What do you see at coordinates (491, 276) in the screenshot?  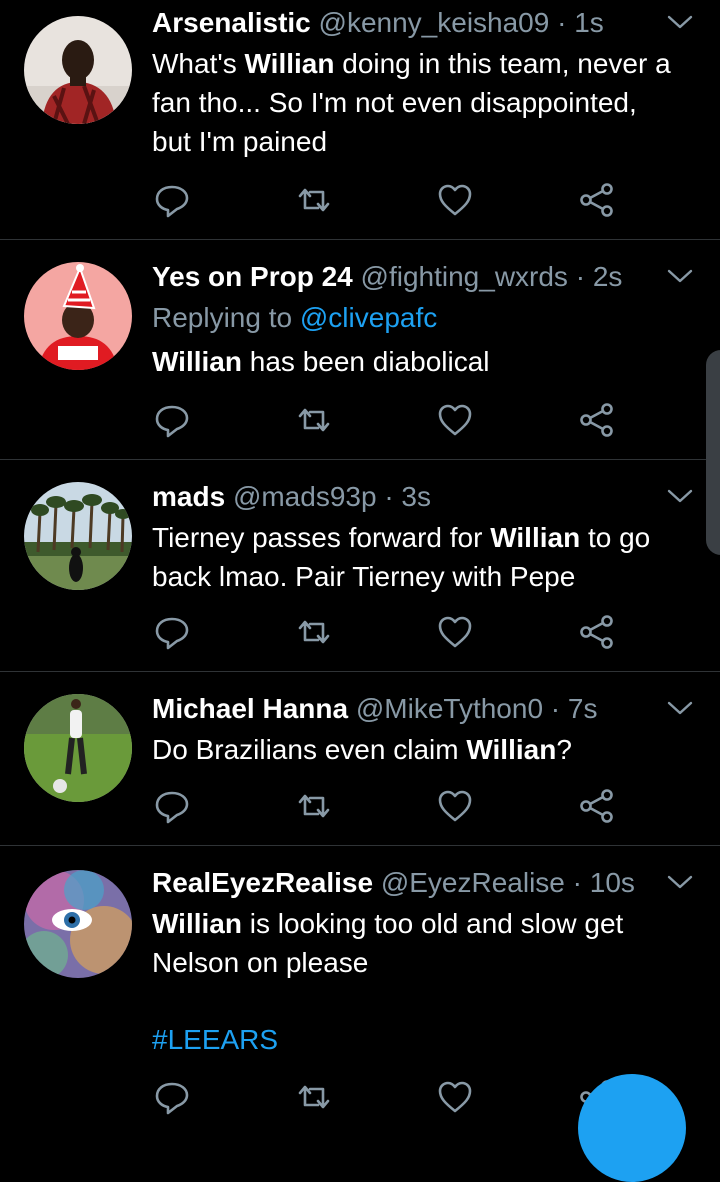 I see `handle-and-time: @fighting_wxrds · 2s` at bounding box center [491, 276].